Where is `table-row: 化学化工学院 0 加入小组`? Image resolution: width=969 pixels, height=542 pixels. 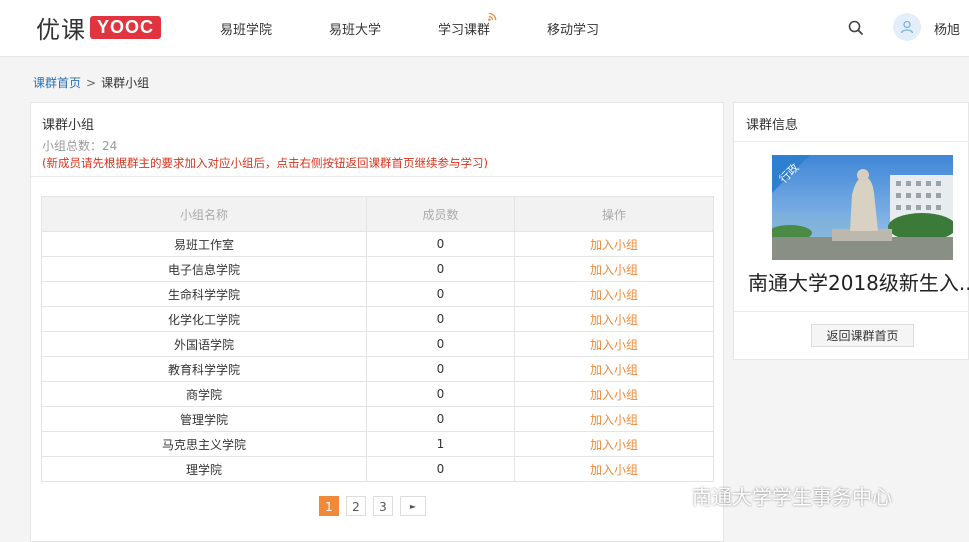
table-row: 化学化工学院 0 加入小组 is located at coordinates (377, 319).